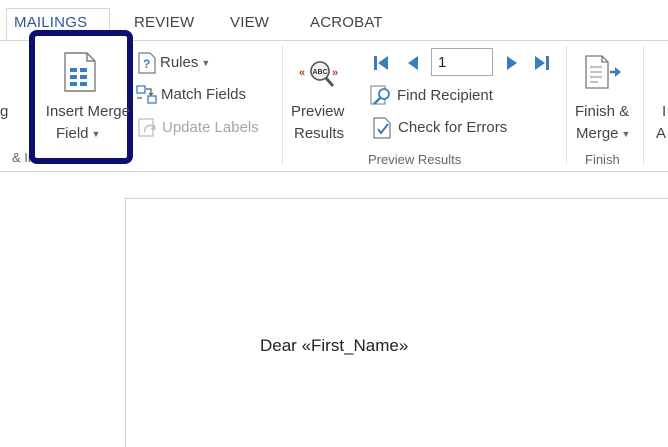 This screenshot has height=447, width=668. I want to click on check-for-errors-button: Check for Errors, so click(452, 128).